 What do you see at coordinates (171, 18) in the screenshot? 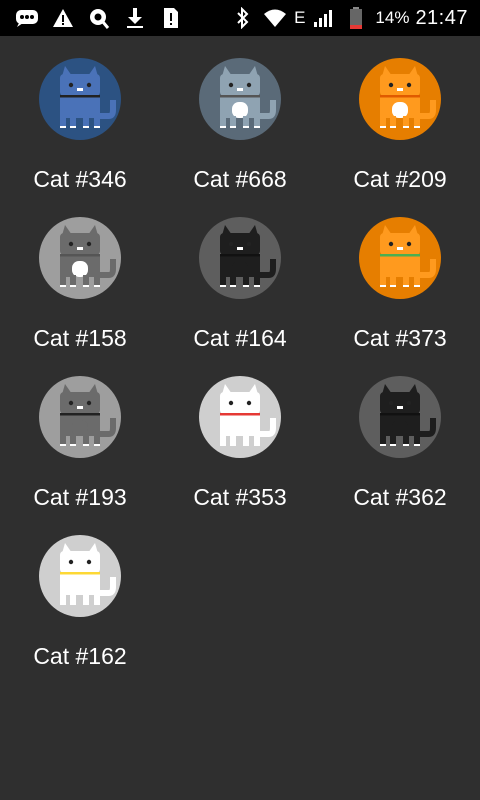
I see `sim-alert-icon` at bounding box center [171, 18].